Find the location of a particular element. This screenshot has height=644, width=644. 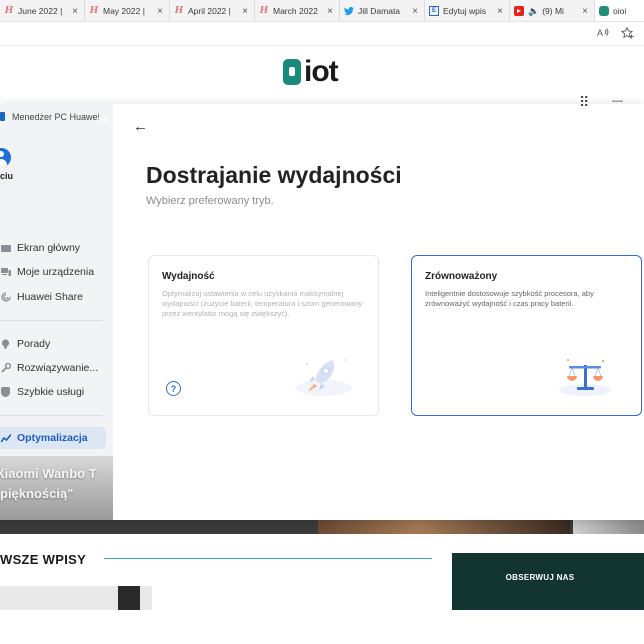

sidebar-item-quick-services: Szybkie usługi is located at coordinates (53, 392).